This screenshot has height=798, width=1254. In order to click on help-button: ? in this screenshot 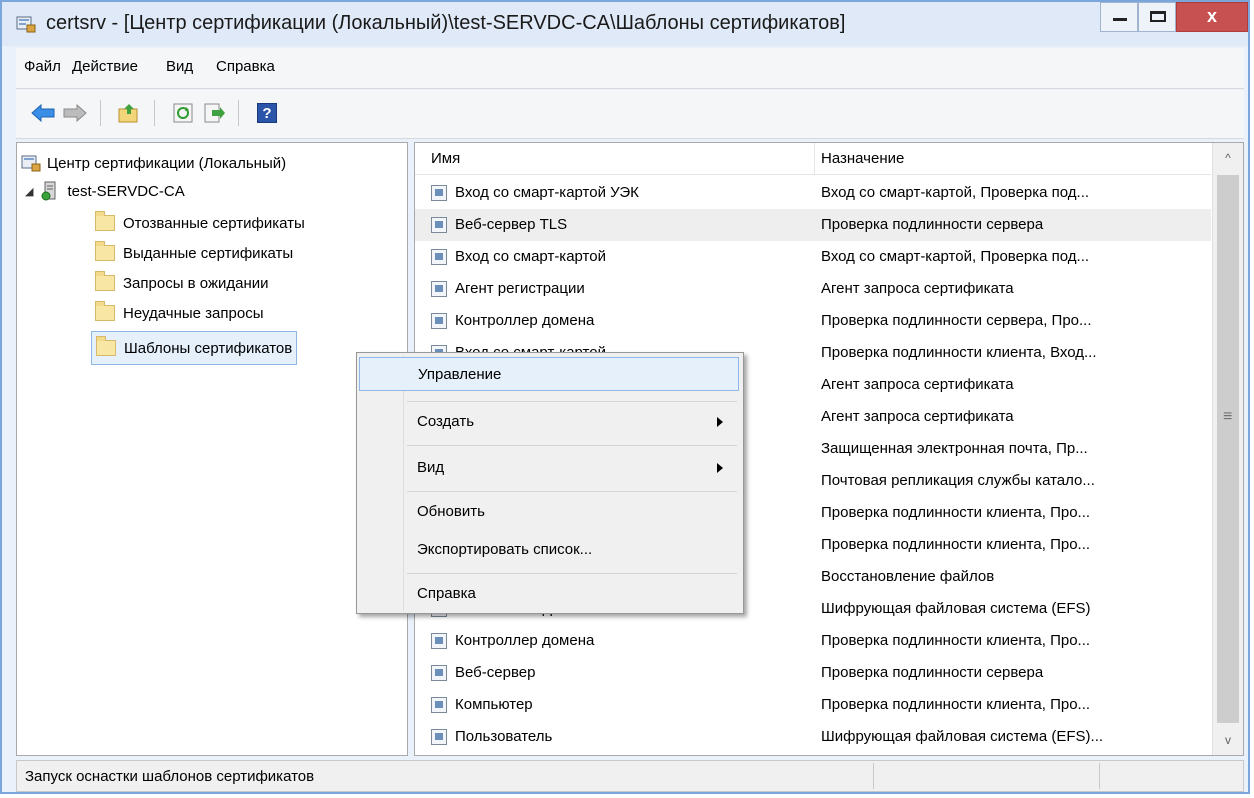, I will do `click(267, 113)`.